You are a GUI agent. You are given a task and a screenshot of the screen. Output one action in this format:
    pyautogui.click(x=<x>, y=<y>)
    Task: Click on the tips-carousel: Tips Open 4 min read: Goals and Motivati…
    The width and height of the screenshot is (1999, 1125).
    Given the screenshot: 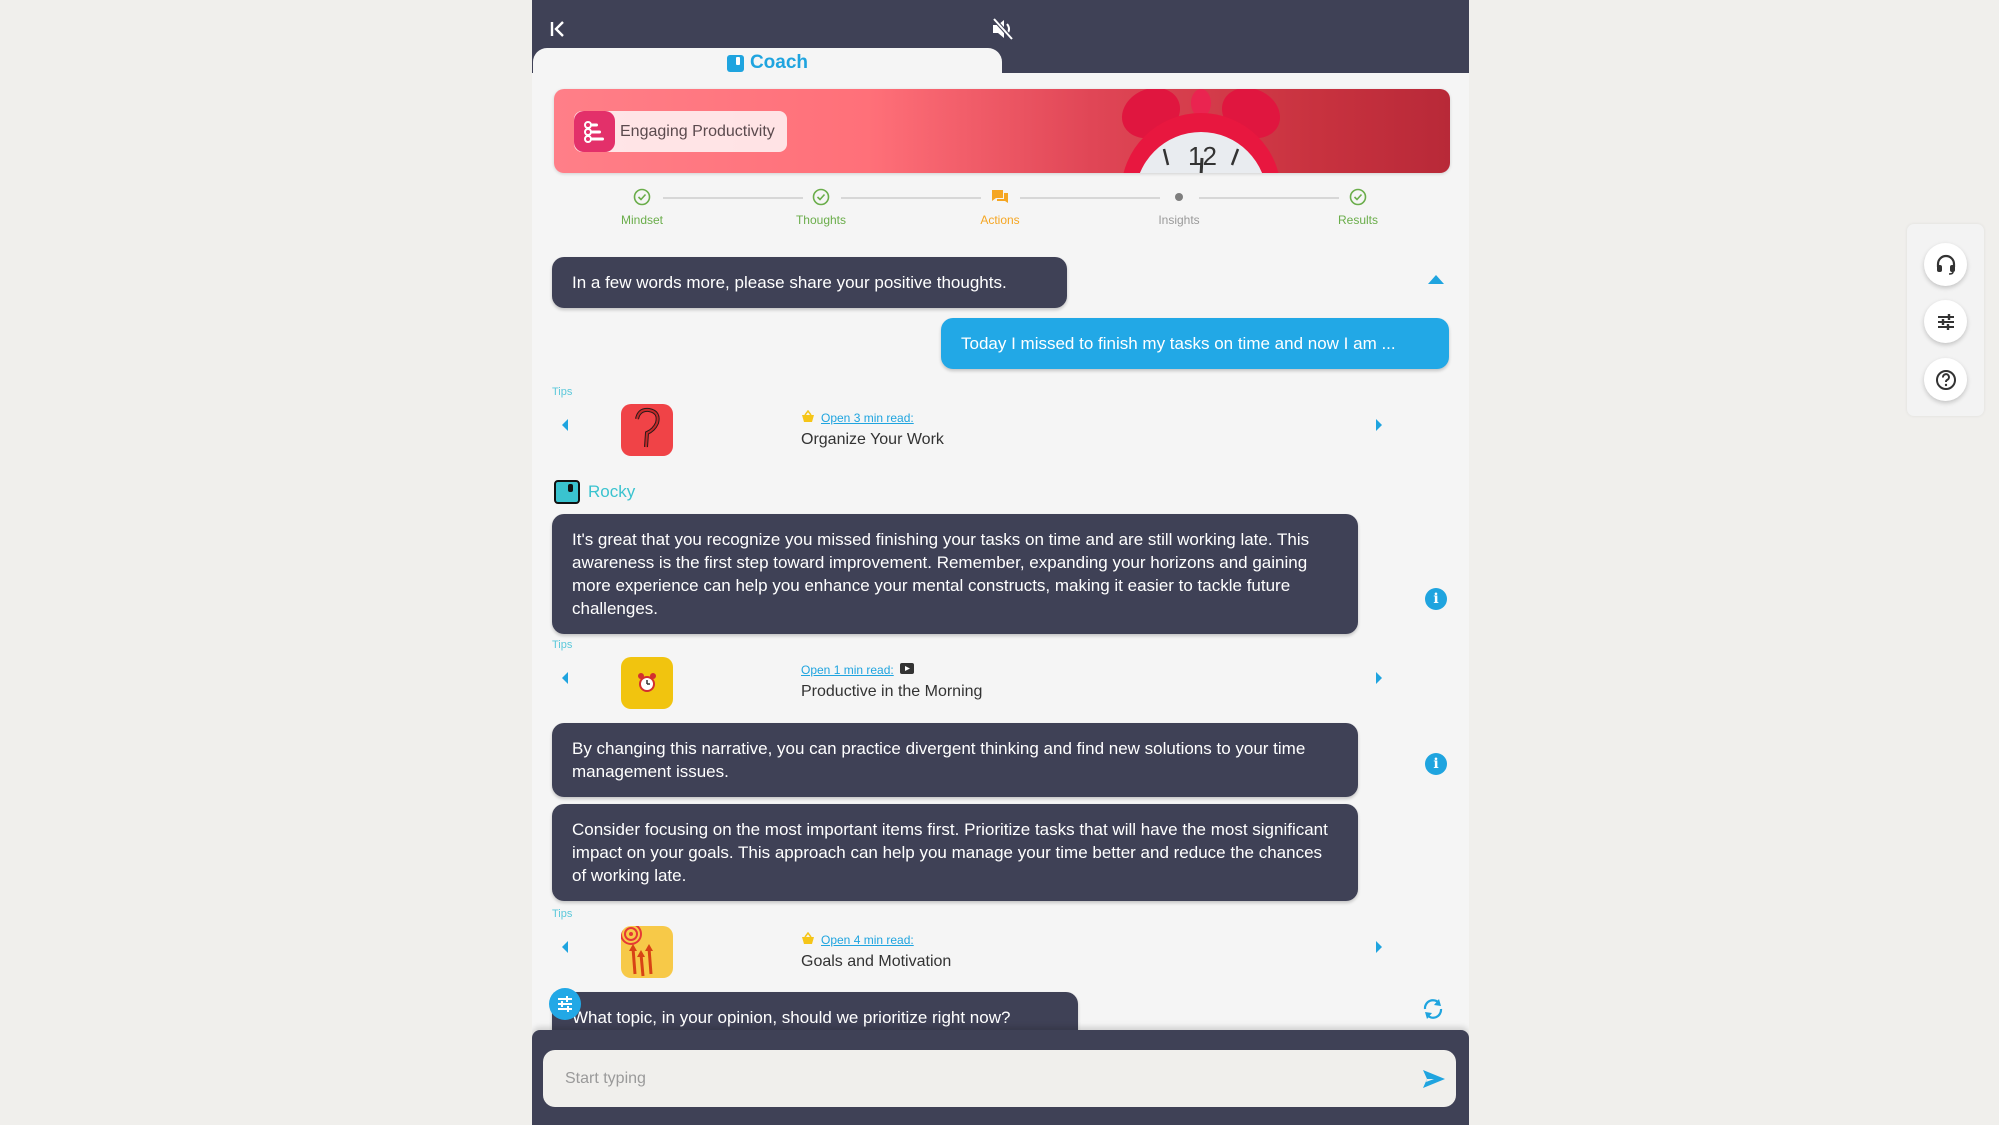 What is the action you would take?
    pyautogui.click(x=972, y=943)
    